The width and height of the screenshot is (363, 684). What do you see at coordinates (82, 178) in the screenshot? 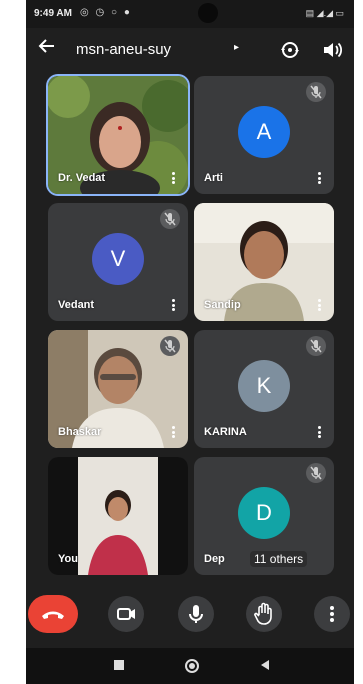
I see `participant-name: Dr. Vedat` at bounding box center [82, 178].